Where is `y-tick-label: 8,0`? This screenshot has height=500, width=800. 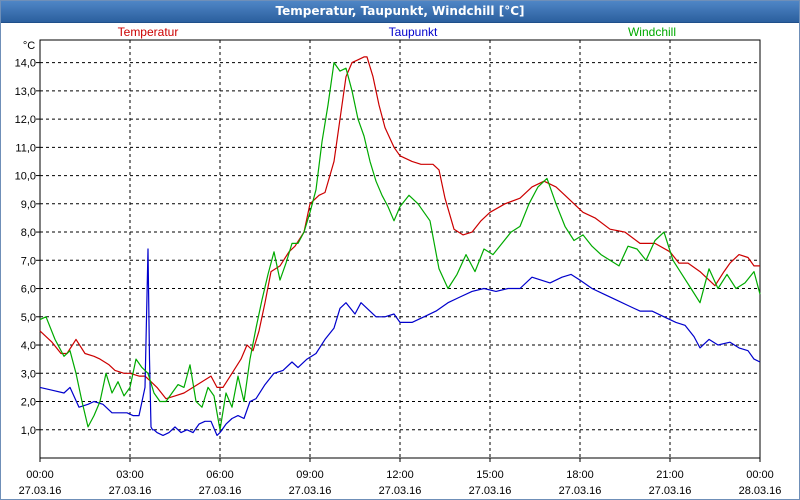 y-tick-label: 8,0 is located at coordinates (28, 233).